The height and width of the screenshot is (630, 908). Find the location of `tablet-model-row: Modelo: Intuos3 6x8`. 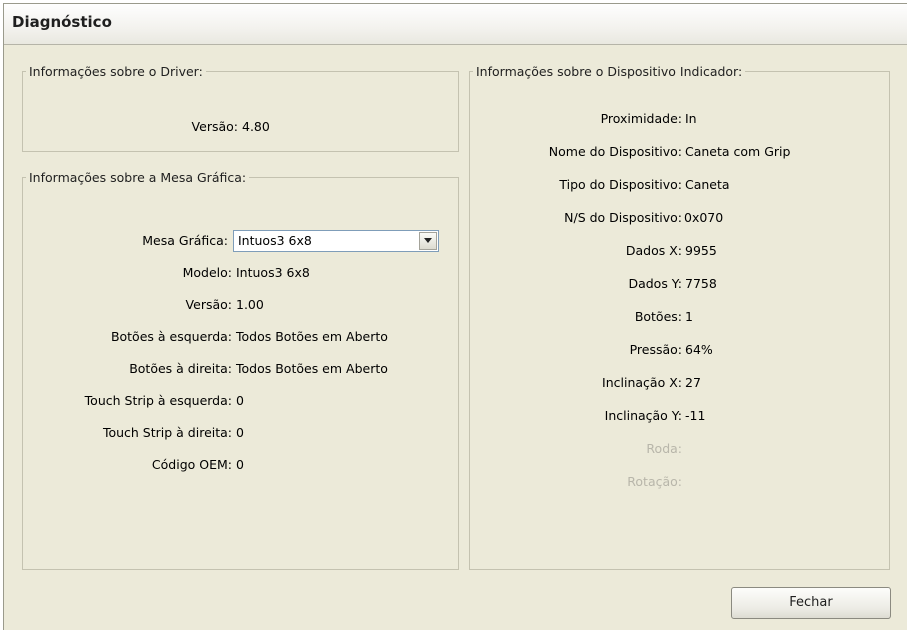

tablet-model-row: Modelo: Intuos3 6x8 is located at coordinates (240, 273).